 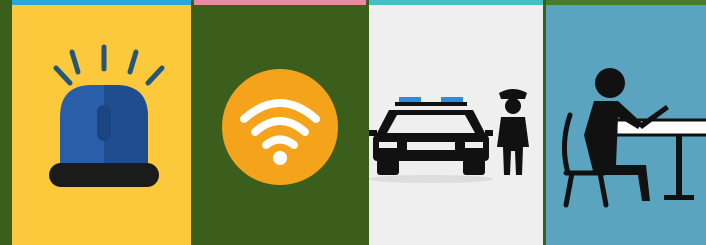 What do you see at coordinates (513, 132) in the screenshot?
I see `police-officer` at bounding box center [513, 132].